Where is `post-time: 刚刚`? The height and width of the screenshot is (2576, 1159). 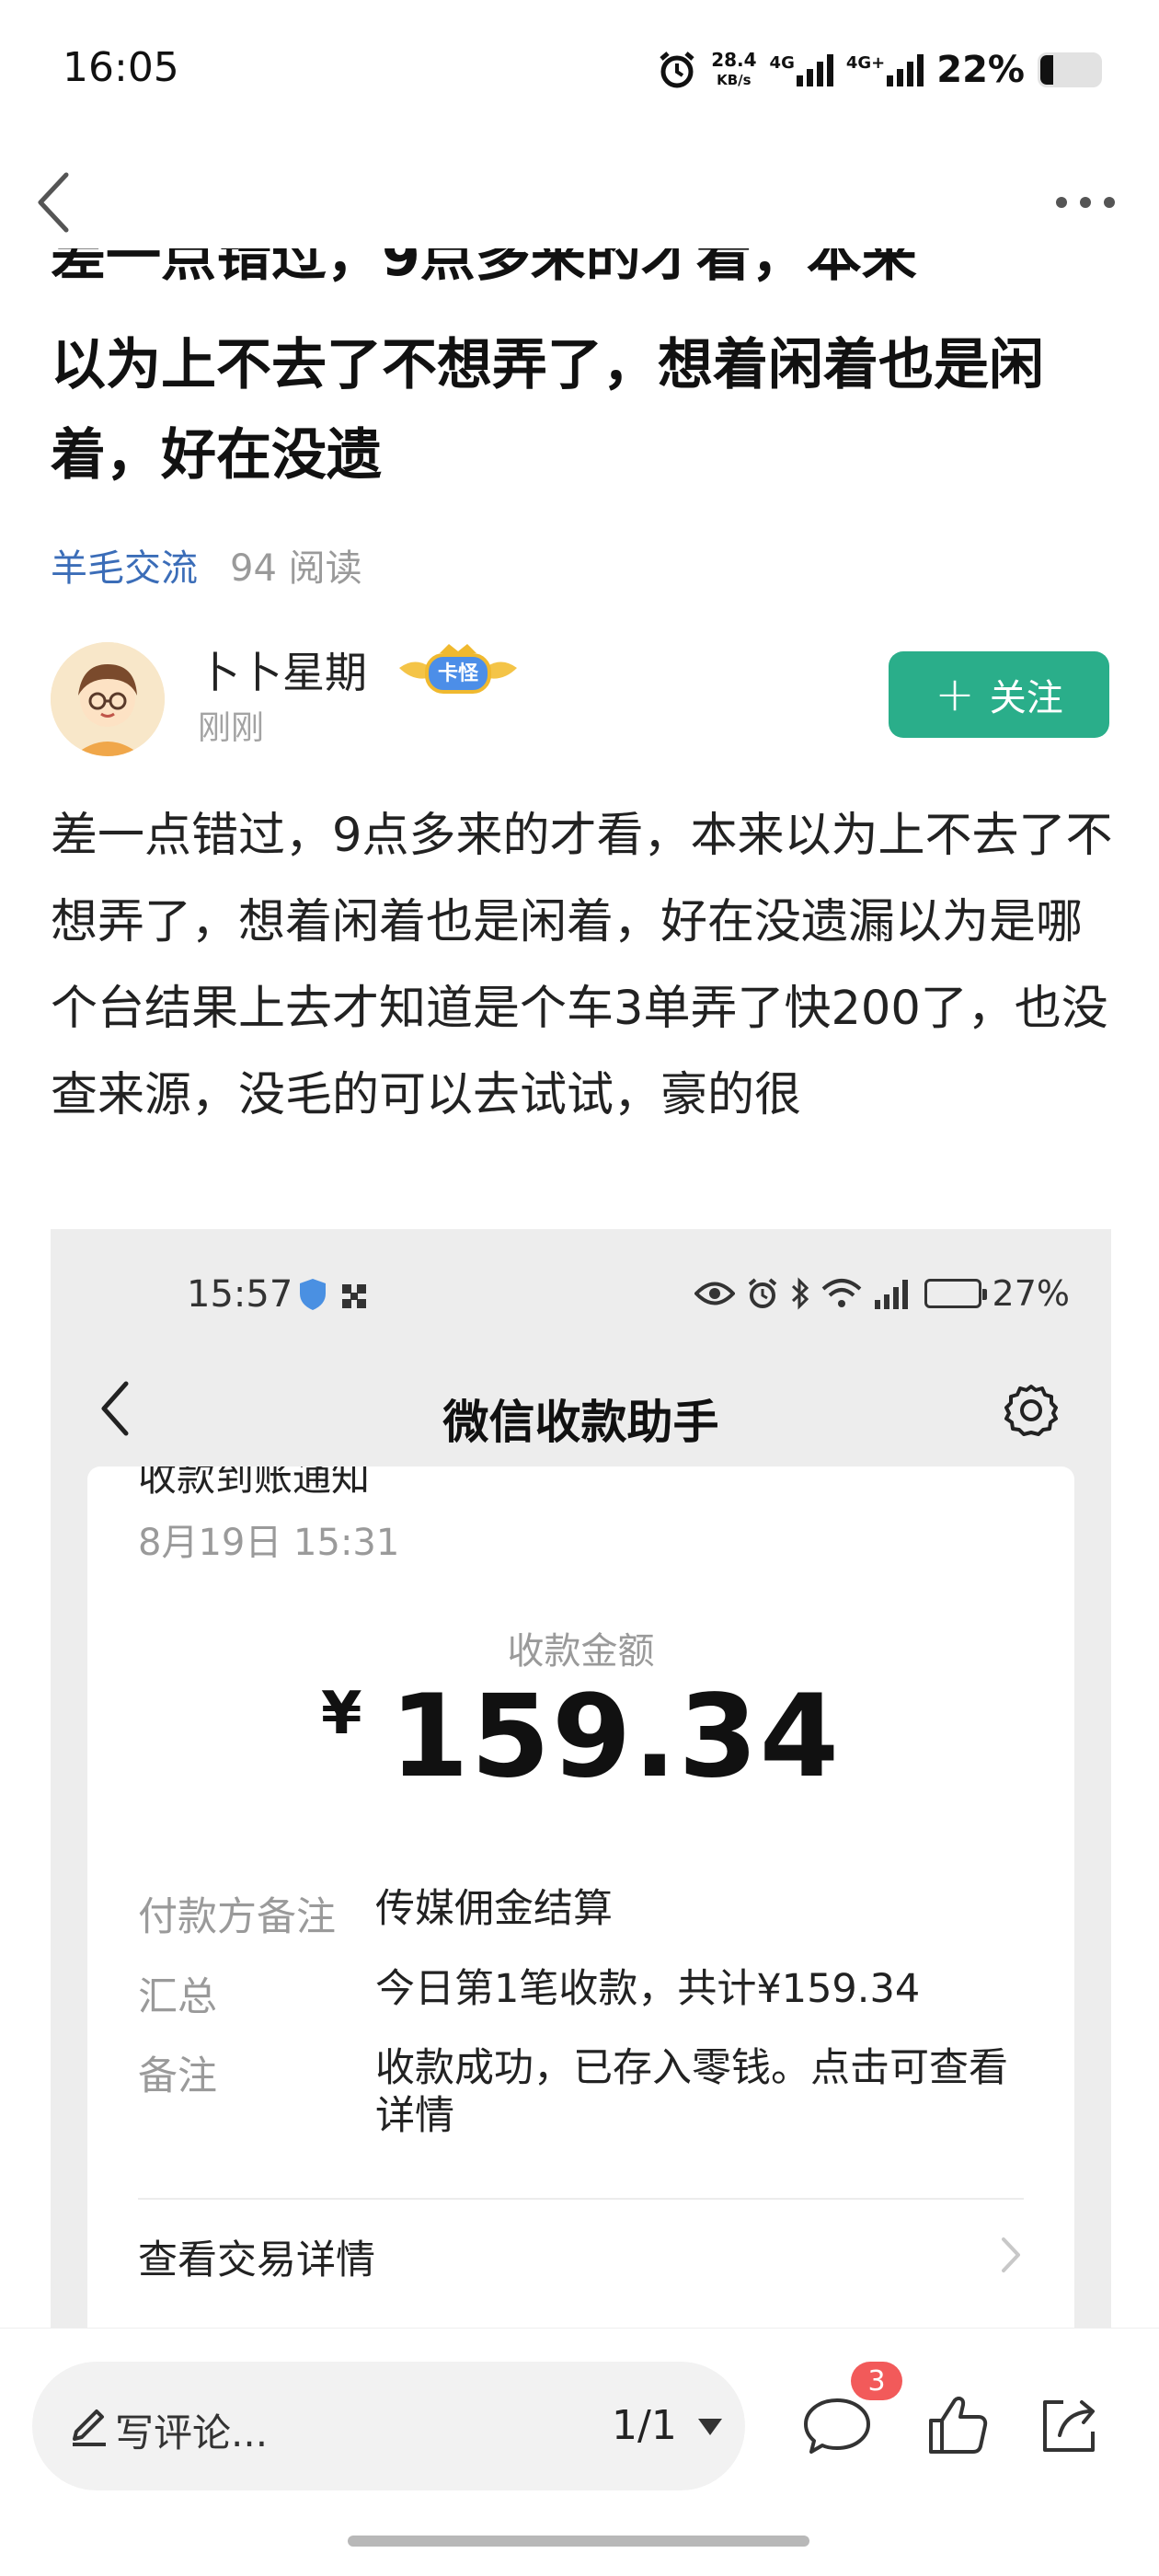 post-time: 刚刚 is located at coordinates (231, 728).